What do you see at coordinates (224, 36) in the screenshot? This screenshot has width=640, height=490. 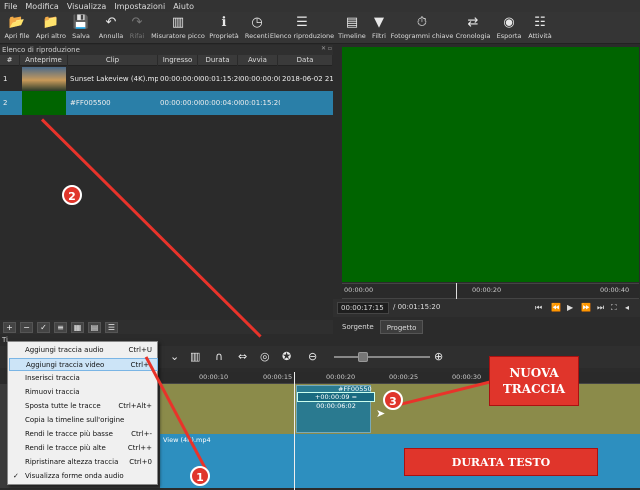 I see `toolbar-label: Proprietà` at bounding box center [224, 36].